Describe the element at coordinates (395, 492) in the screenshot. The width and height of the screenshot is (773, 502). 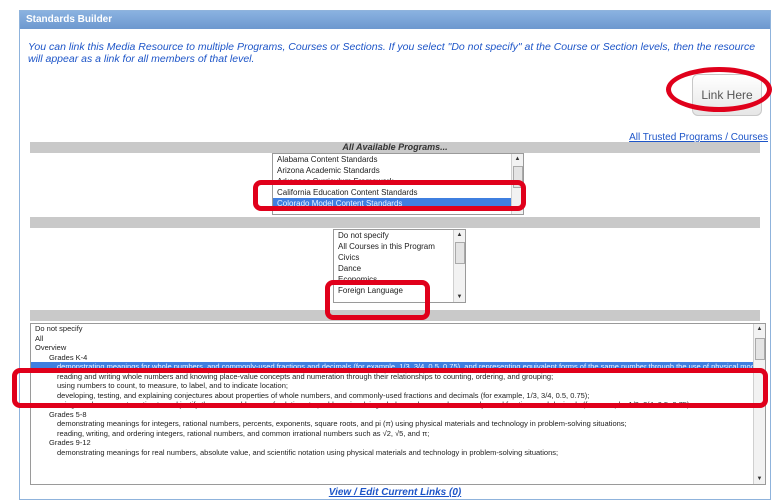
I see `view-edit-current-links: View / Edit Current Links (0)` at that location.